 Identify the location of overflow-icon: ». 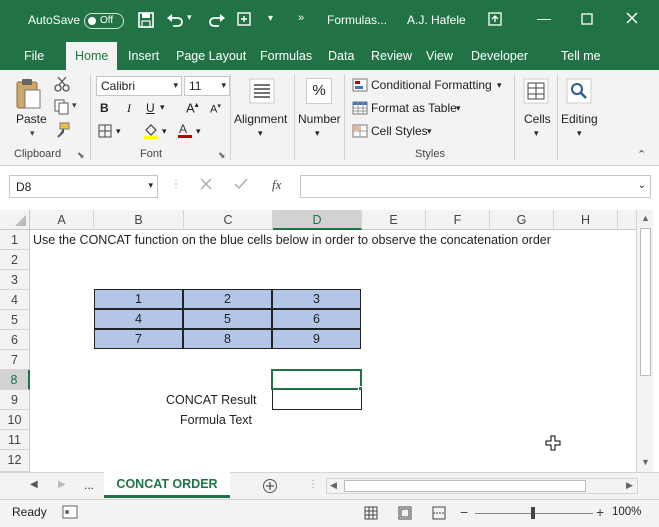
(301, 18).